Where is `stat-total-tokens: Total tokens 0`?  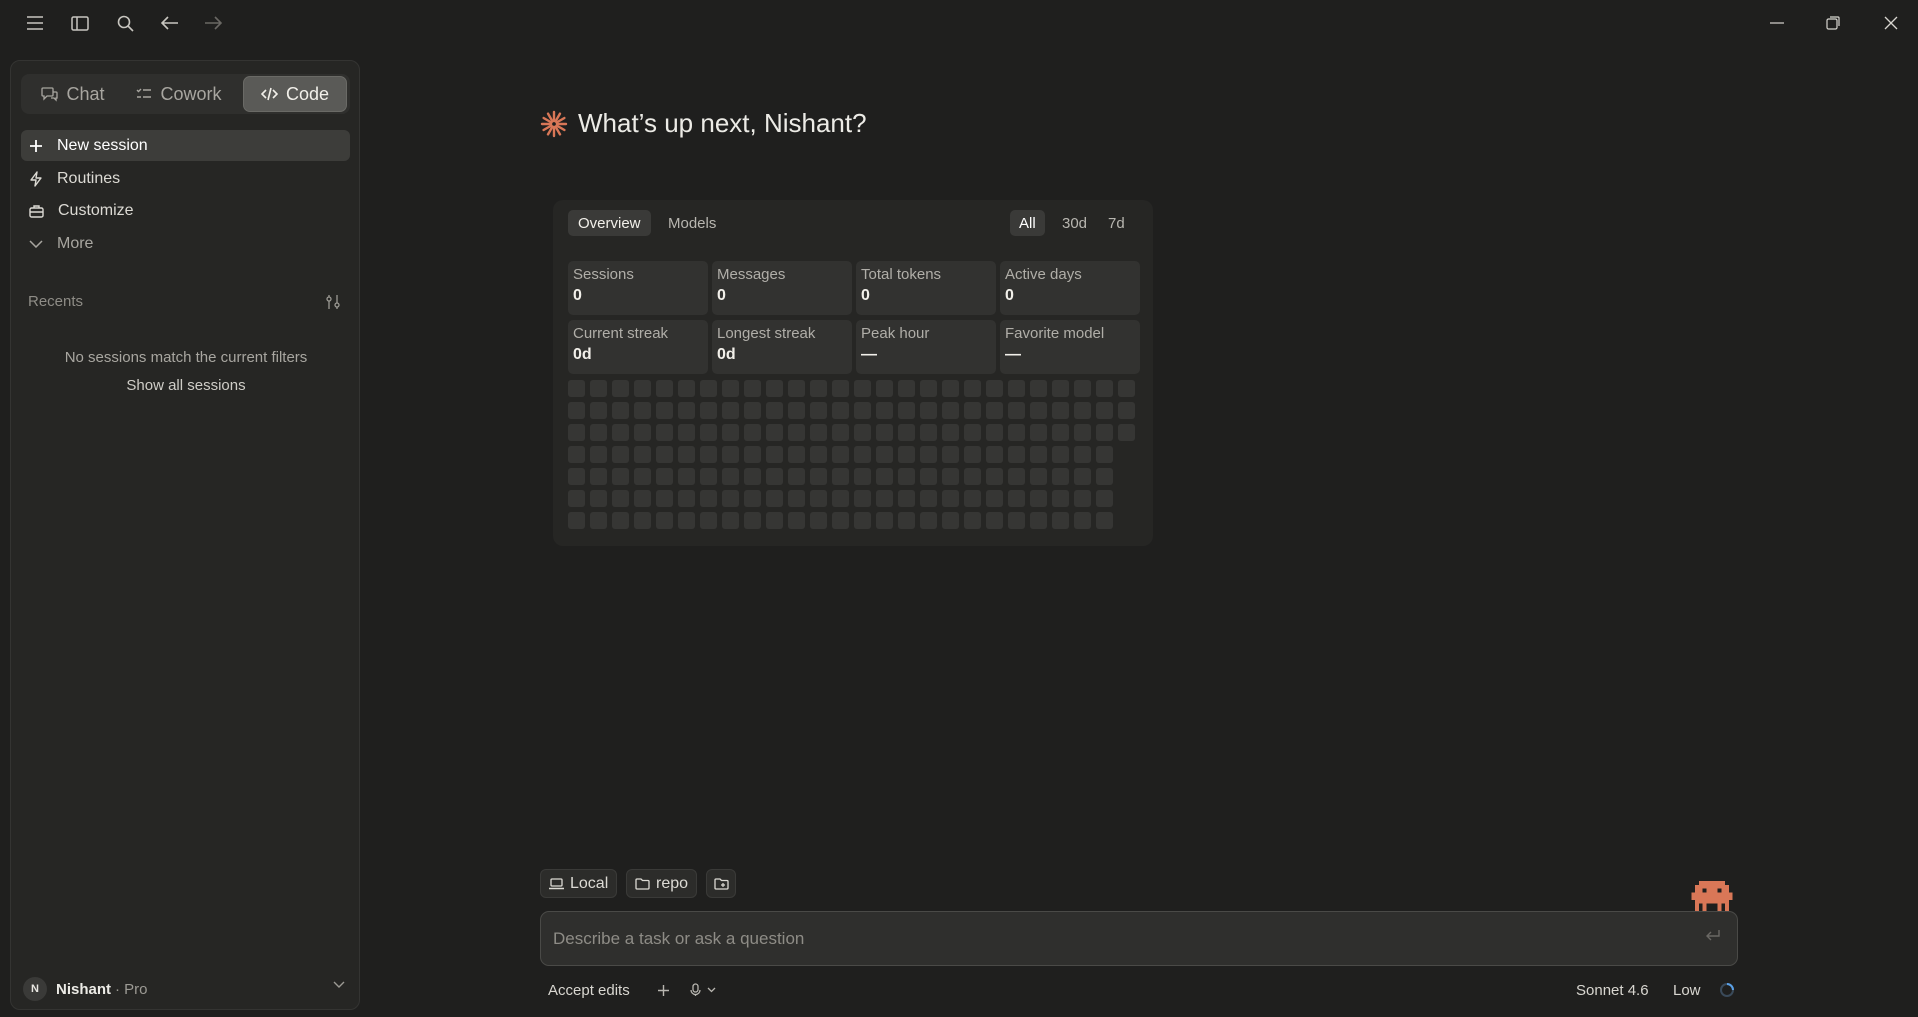
stat-total-tokens: Total tokens 0 is located at coordinates (926, 288).